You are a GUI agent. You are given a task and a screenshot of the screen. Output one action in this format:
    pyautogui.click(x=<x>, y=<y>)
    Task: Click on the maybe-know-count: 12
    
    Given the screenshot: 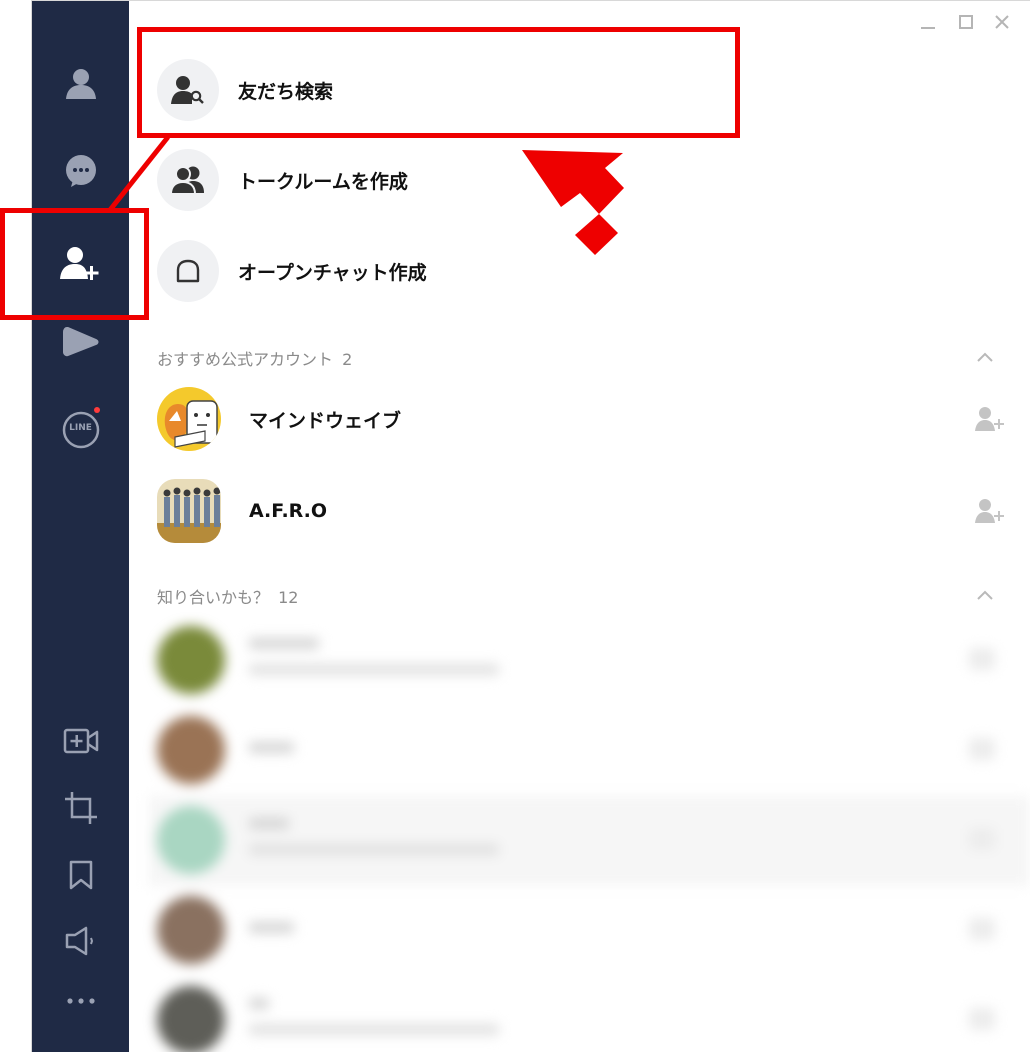 What is the action you would take?
    pyautogui.click(x=288, y=597)
    